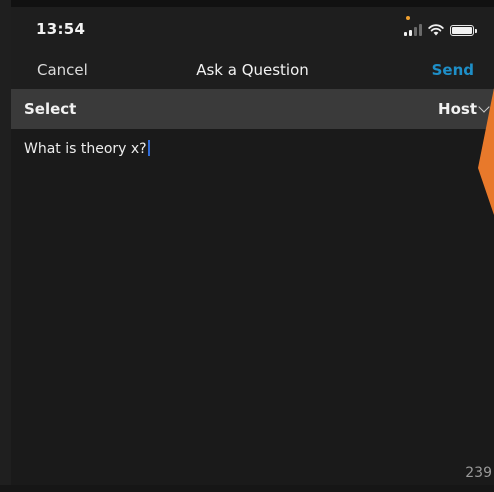 Image resolution: width=494 pixels, height=492 pixels. I want to click on page-title: Ask a Question, so click(252, 70).